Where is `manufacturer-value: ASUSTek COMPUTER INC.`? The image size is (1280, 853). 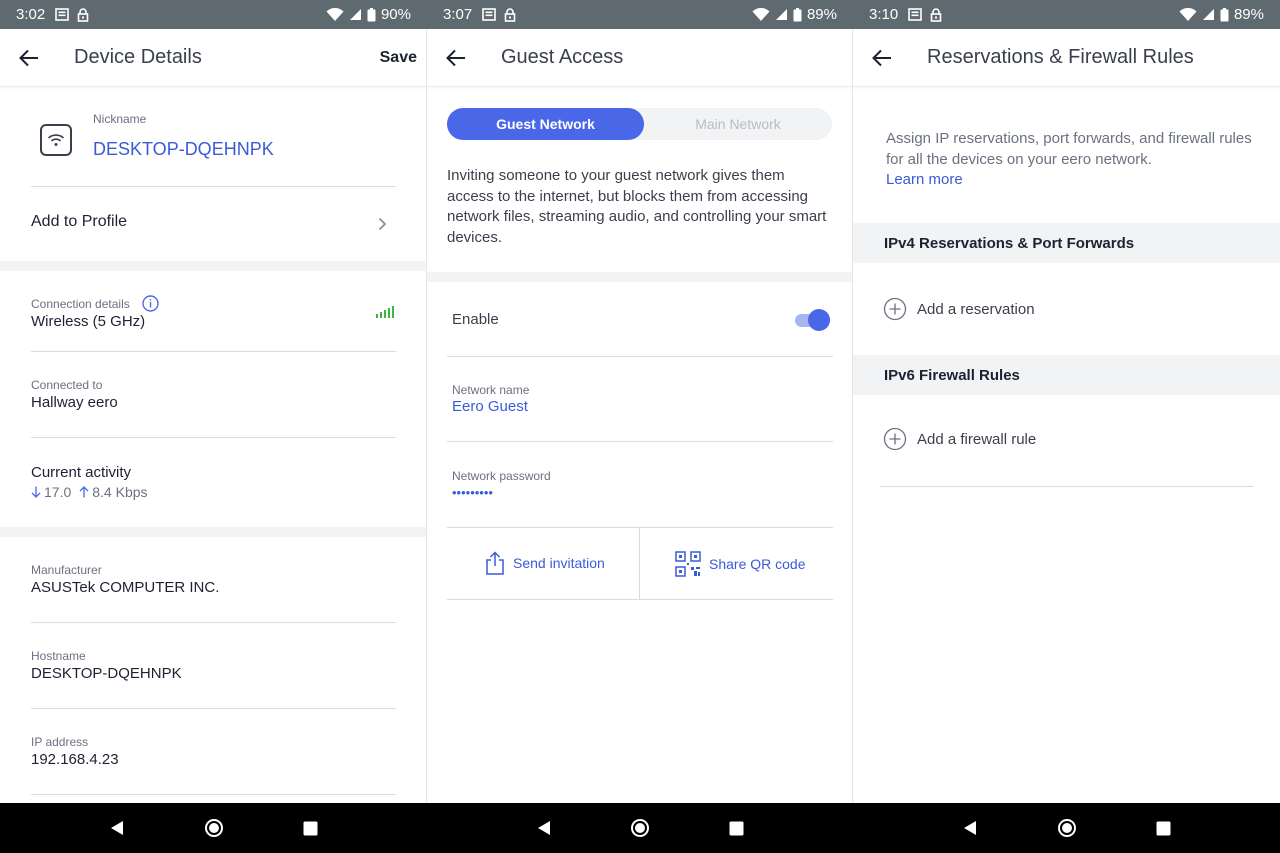
manufacturer-value: ASUSTek COMPUTER INC. is located at coordinates (125, 587).